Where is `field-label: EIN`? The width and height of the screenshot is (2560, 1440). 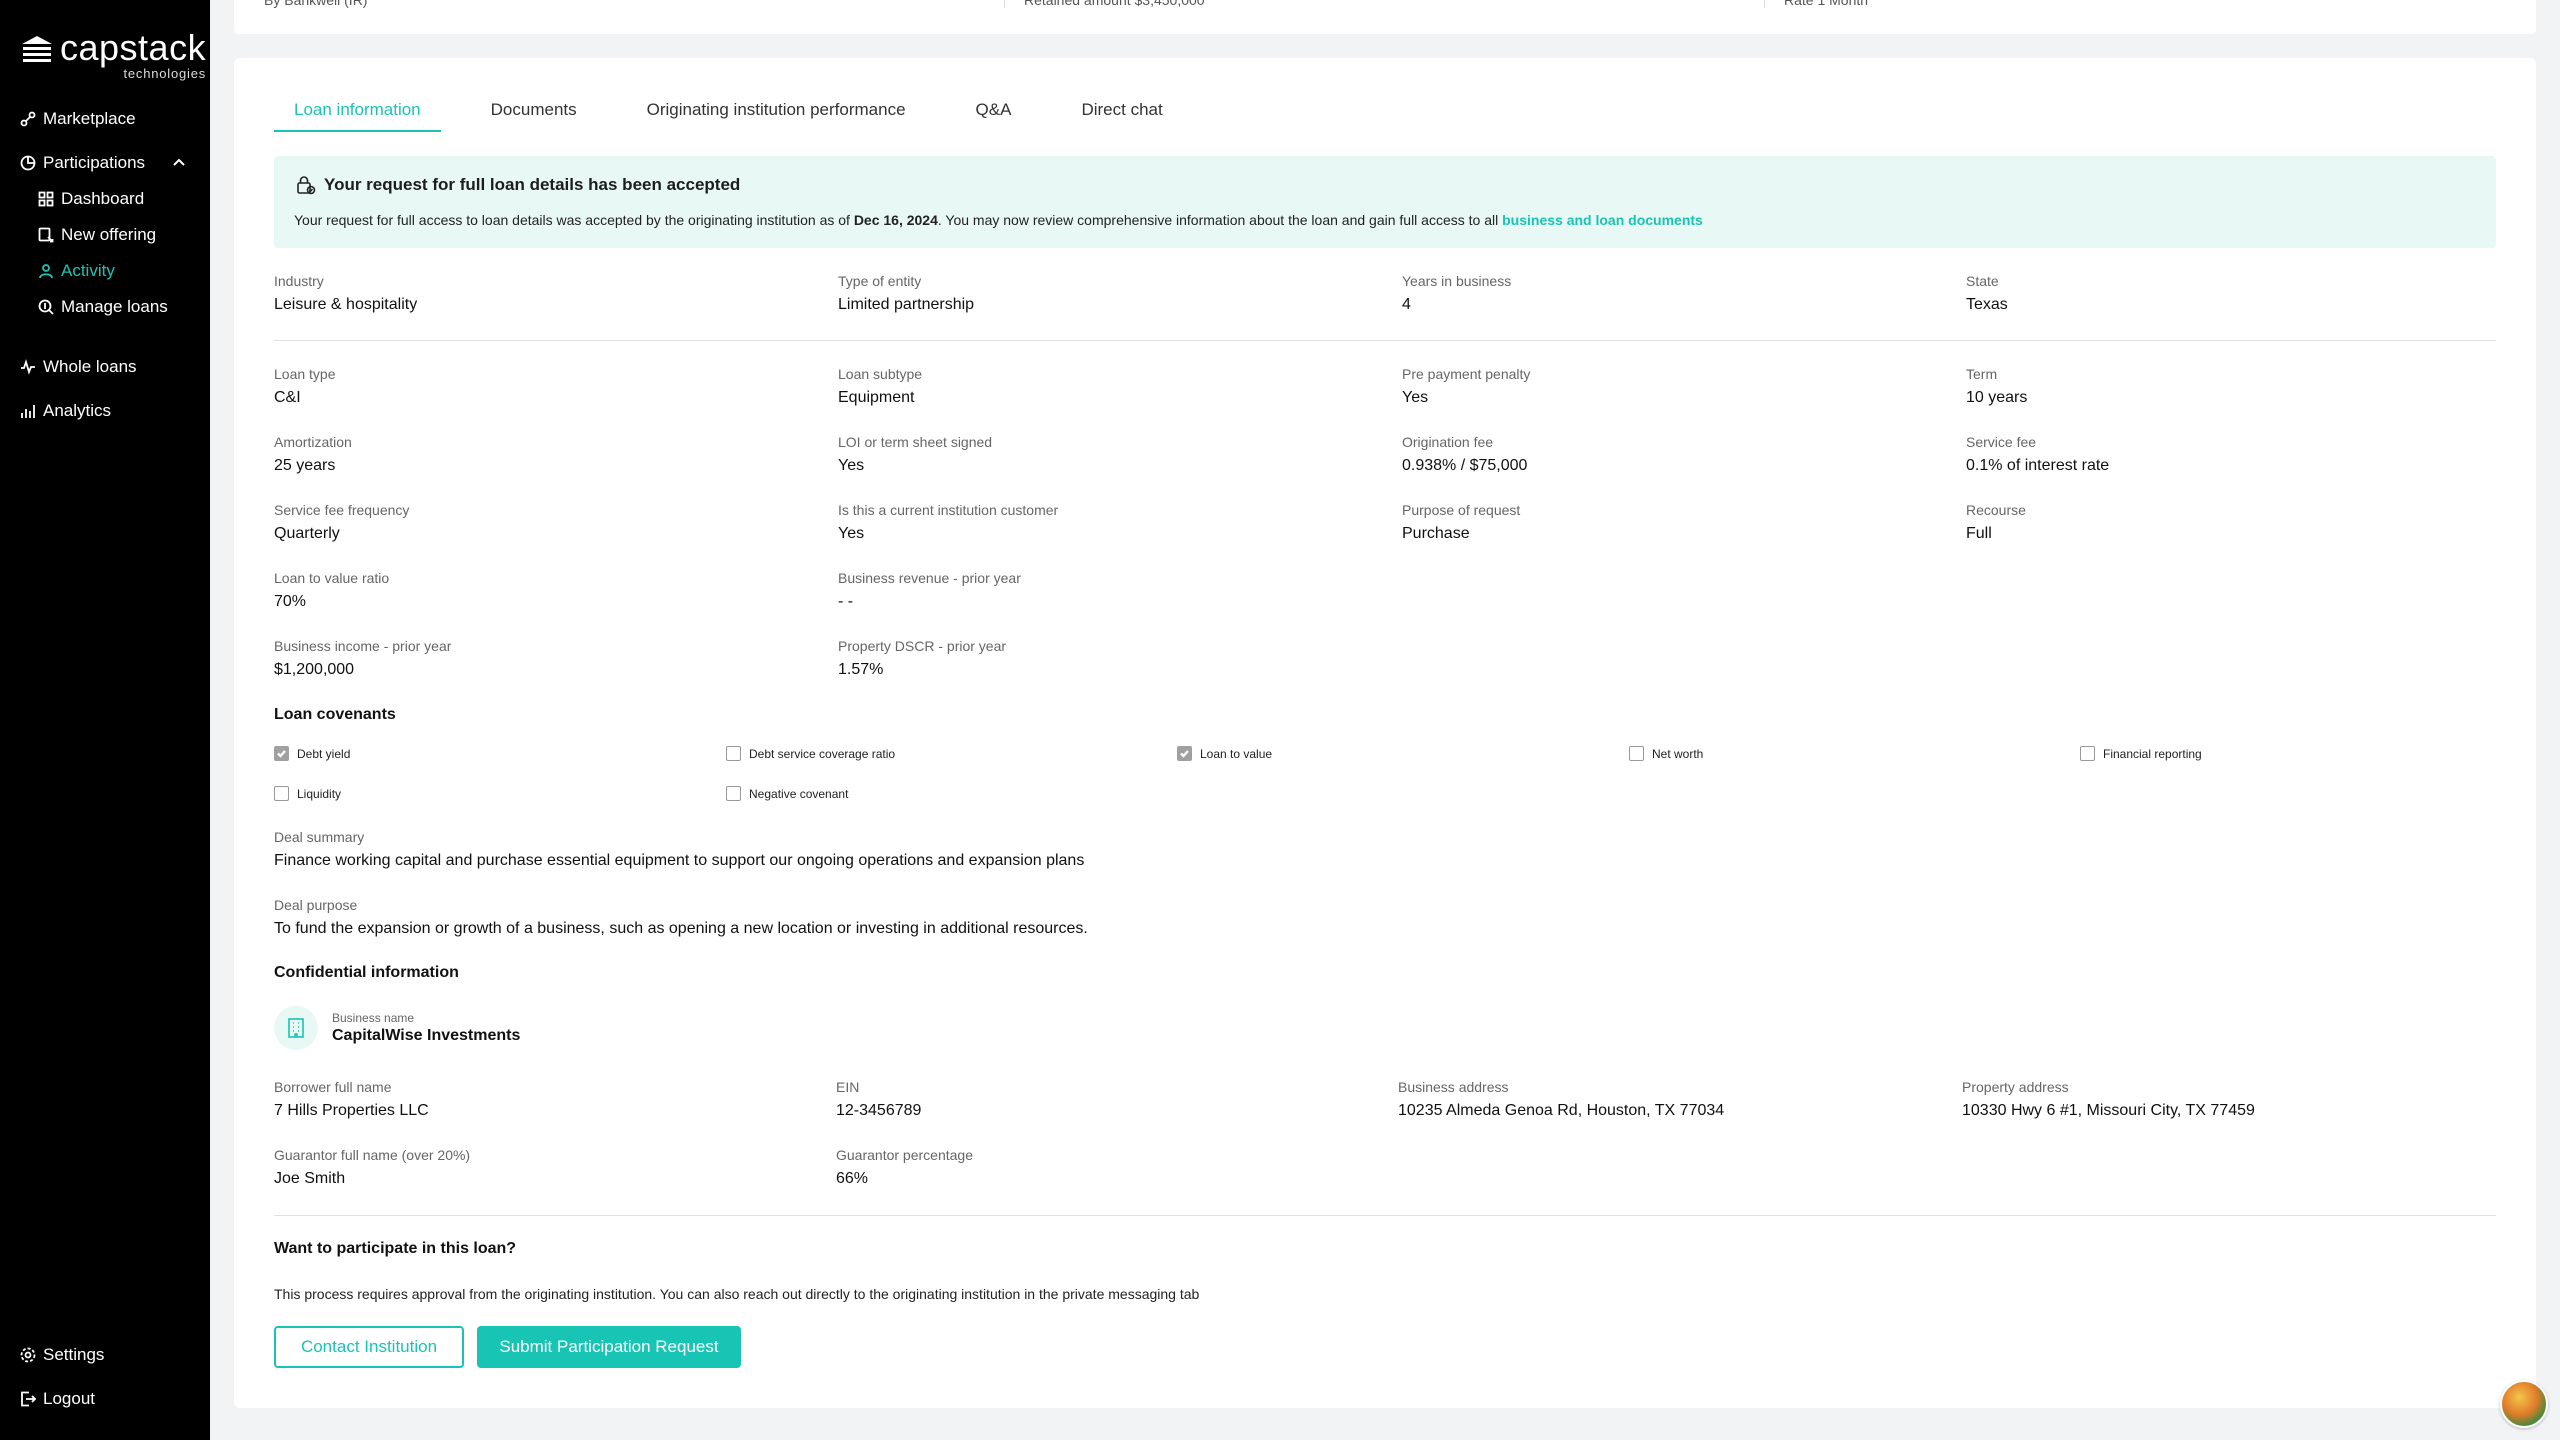
field-label: EIN is located at coordinates (848, 1087).